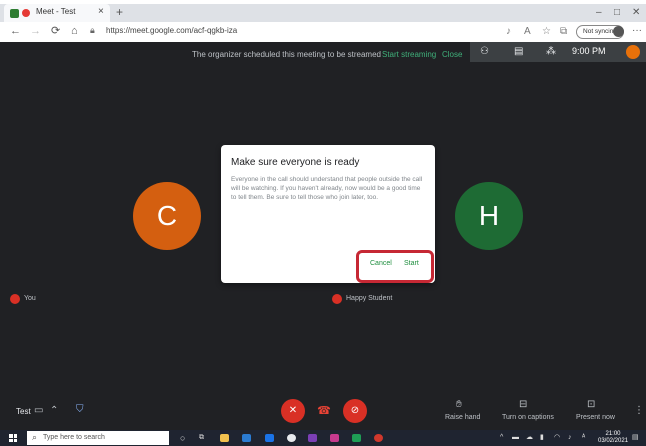  I want to click on tray-chevron-up-icon: ^, so click(501, 438).